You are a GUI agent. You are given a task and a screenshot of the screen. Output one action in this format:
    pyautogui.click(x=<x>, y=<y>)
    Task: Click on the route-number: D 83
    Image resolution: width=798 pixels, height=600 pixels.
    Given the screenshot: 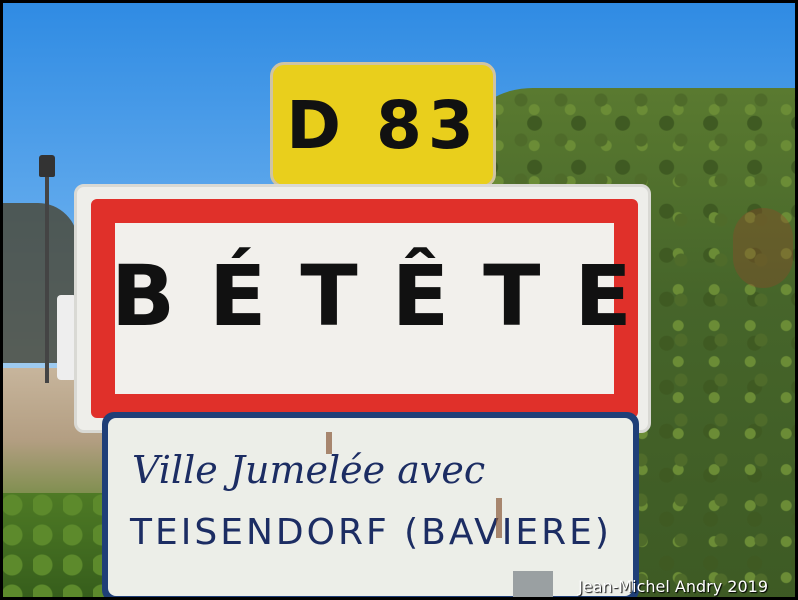 What is the action you would take?
    pyautogui.click(x=383, y=125)
    